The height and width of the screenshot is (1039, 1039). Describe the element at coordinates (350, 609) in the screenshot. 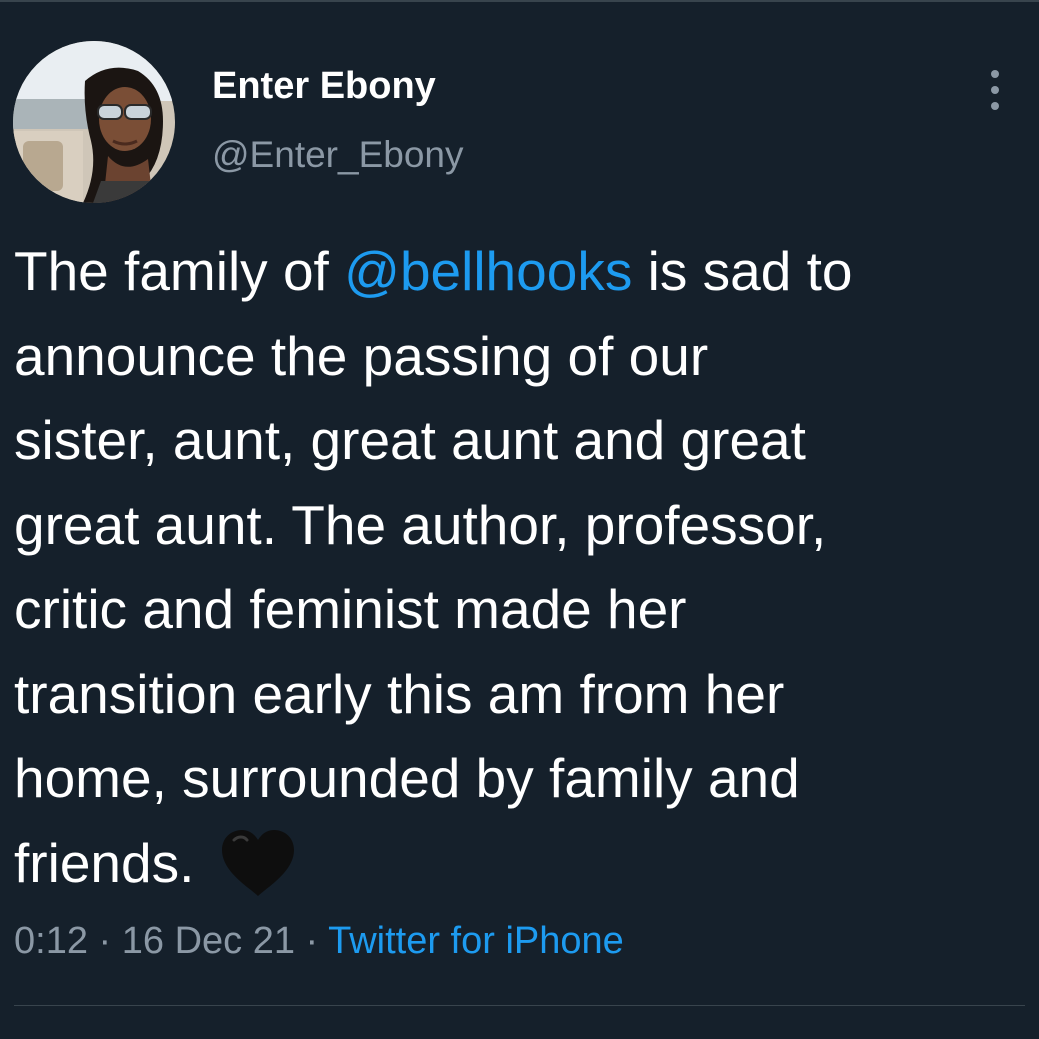

I see `tweet-line: critic and feminist made her` at that location.